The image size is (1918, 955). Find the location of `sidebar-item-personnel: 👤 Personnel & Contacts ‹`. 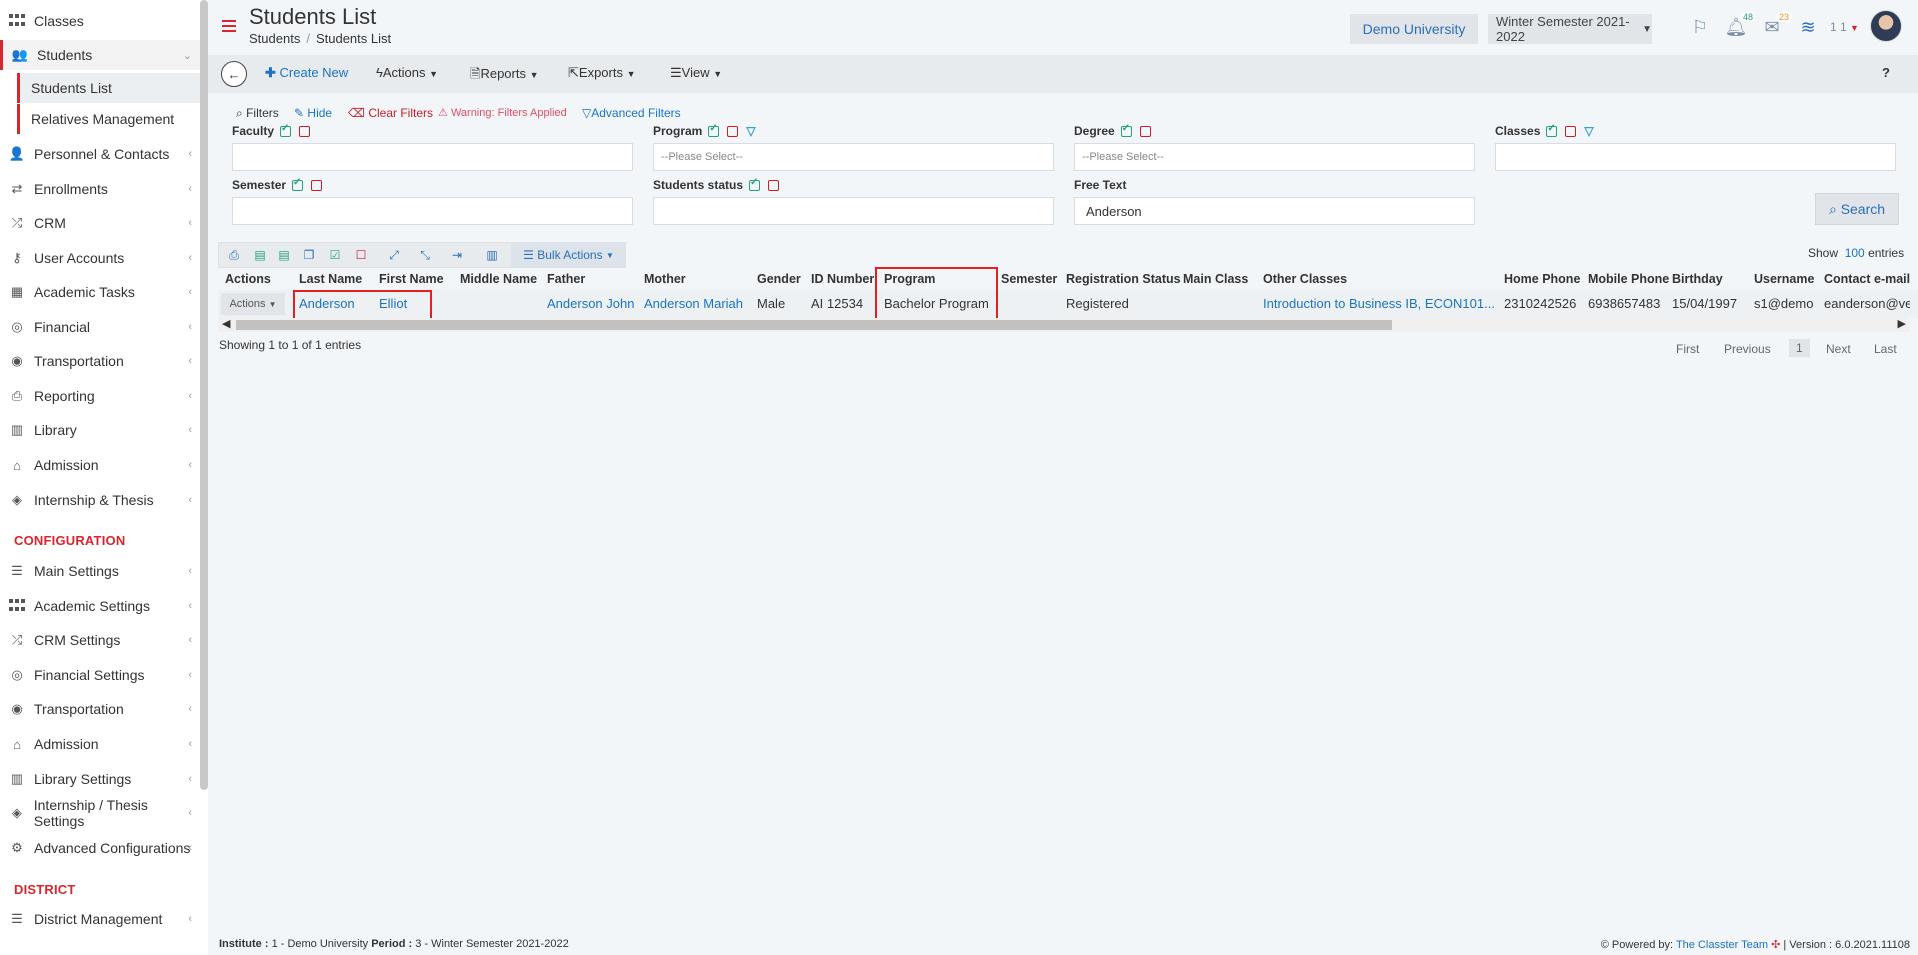

sidebar-item-personnel: 👤 Personnel & Contacts ‹ is located at coordinates (100, 154).